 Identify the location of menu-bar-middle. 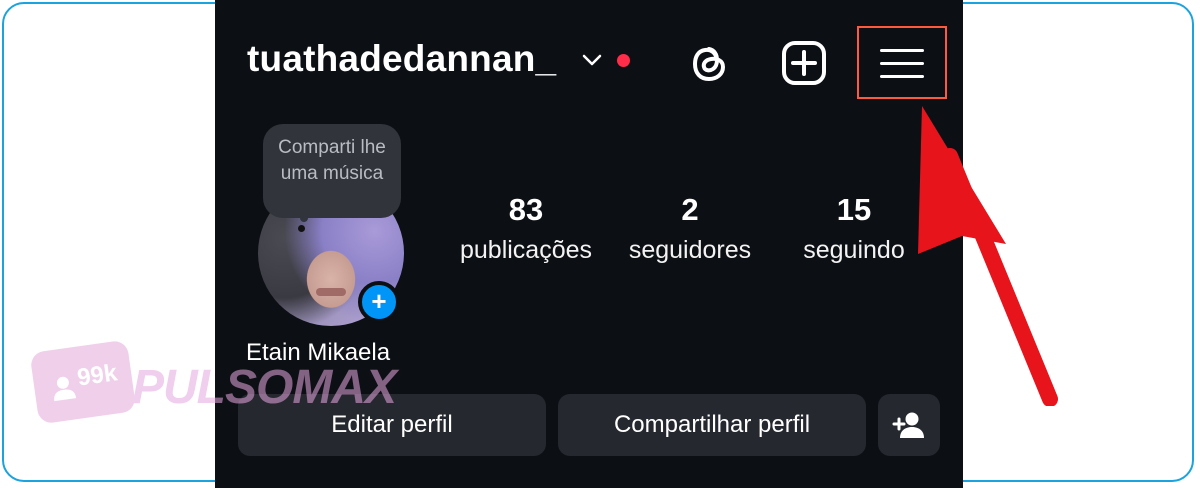
(902, 63).